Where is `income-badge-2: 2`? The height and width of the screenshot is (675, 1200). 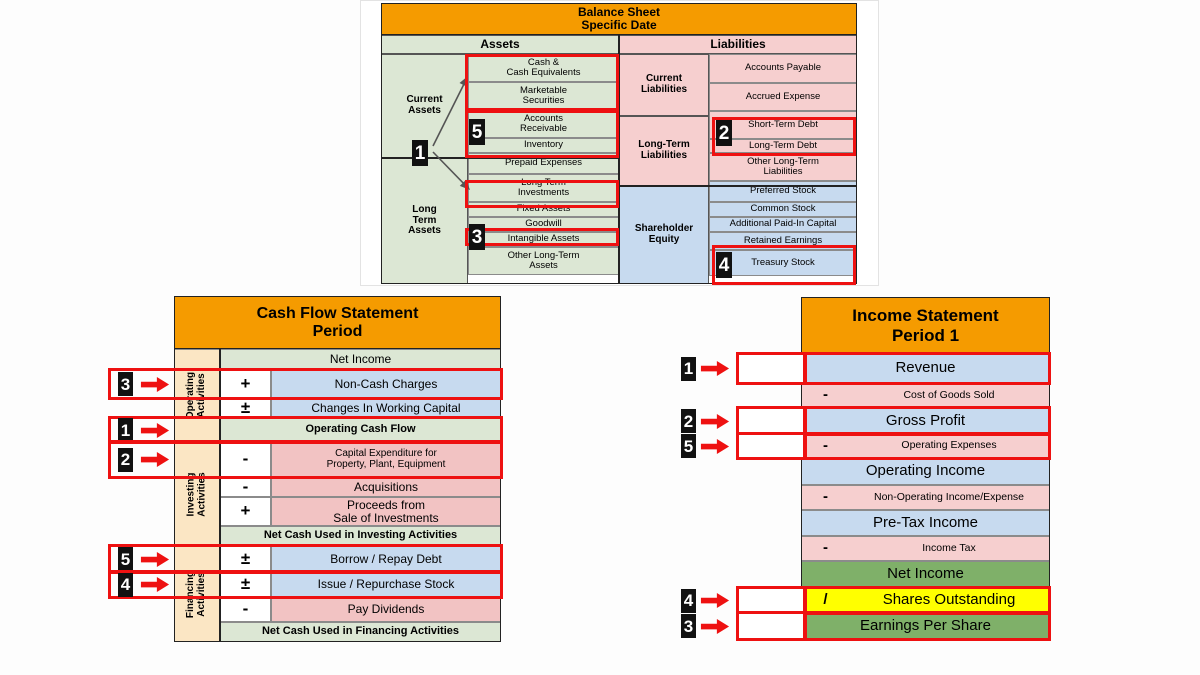
income-badge-2: 2 is located at coordinates (688, 421).